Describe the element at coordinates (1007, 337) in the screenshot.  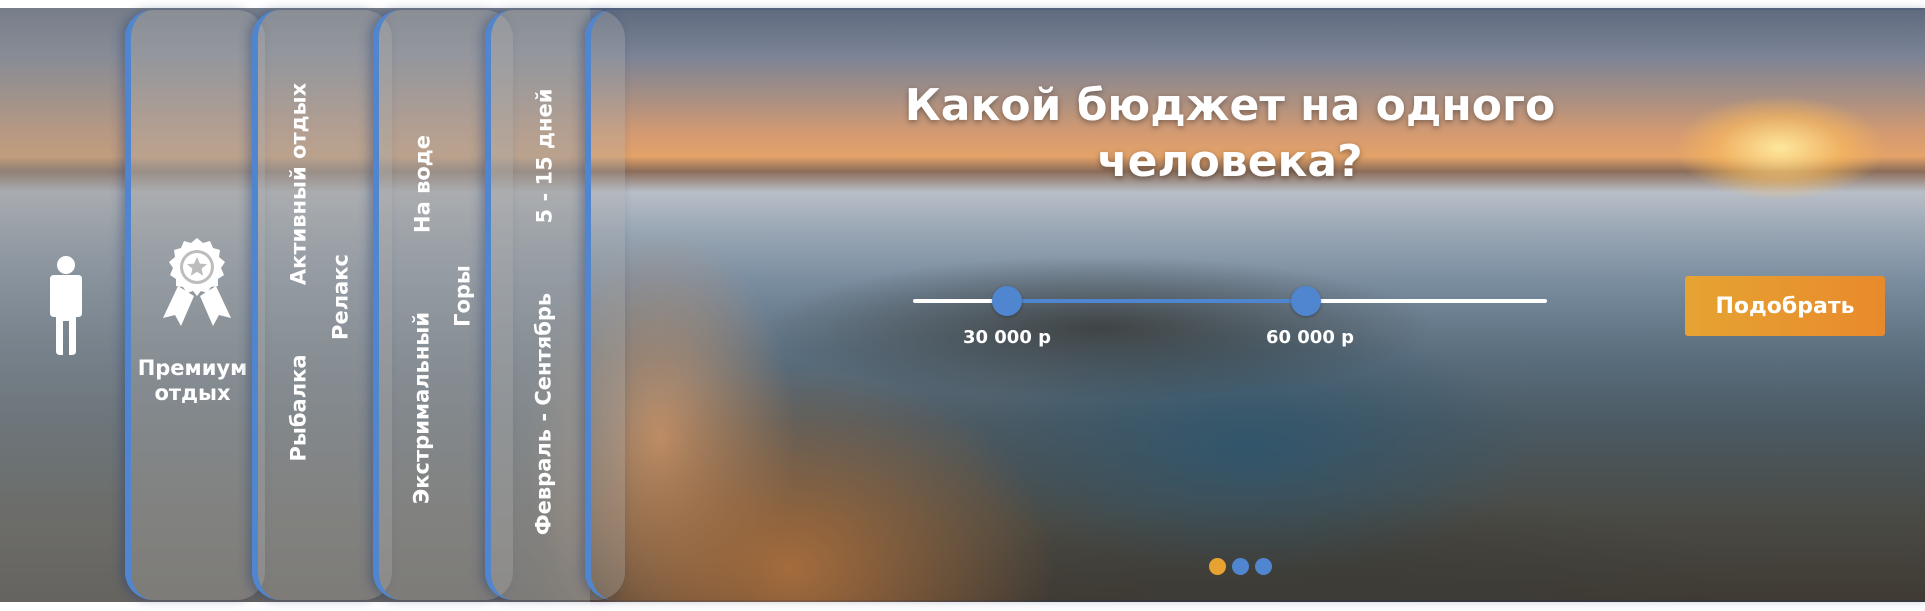
I see `budget-min-value: 30 000 р` at that location.